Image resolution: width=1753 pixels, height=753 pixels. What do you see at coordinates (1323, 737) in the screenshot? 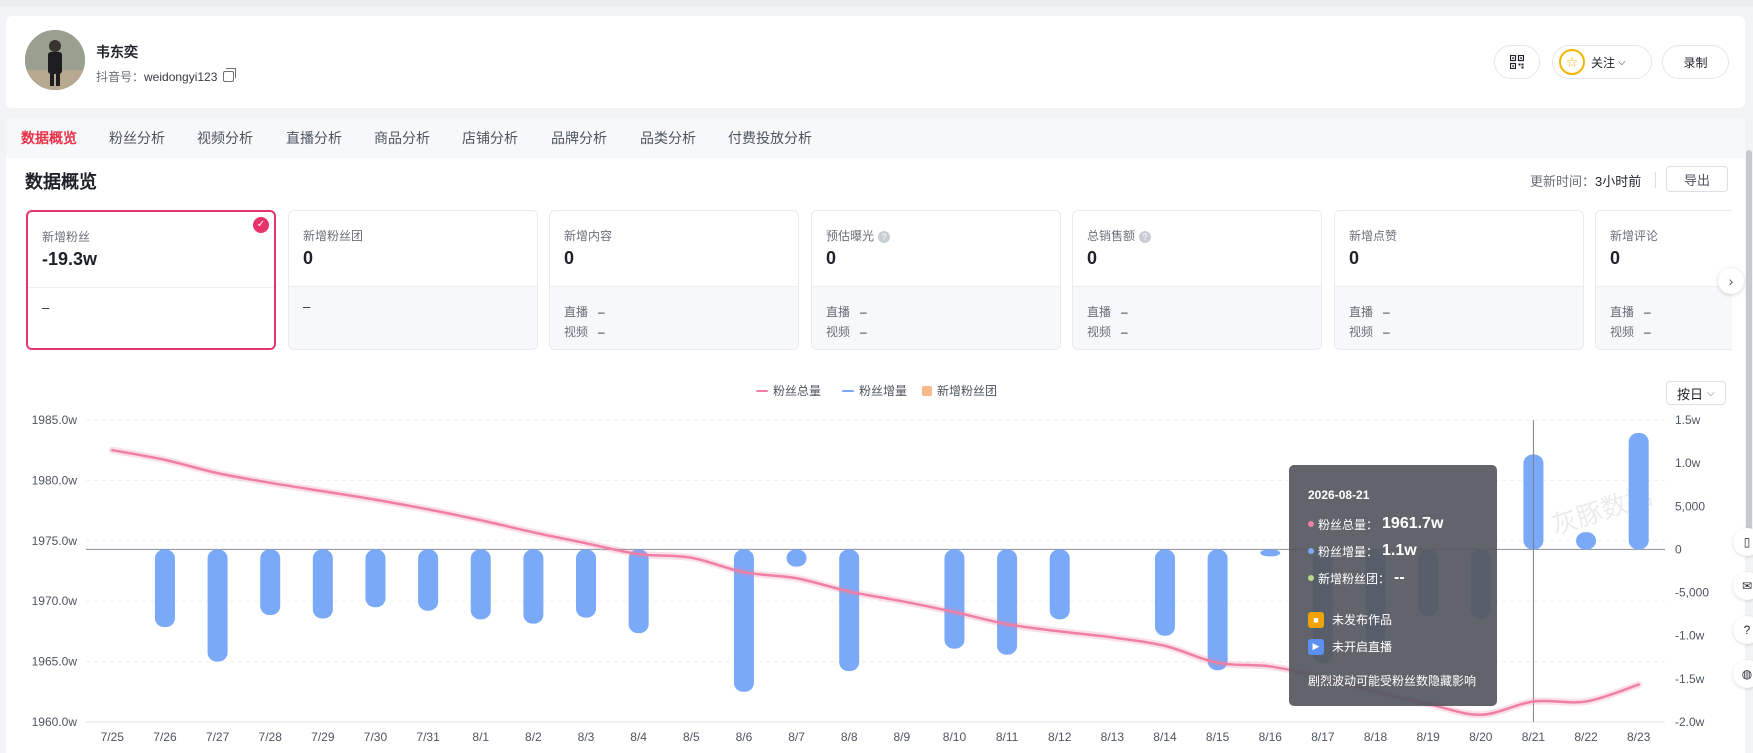
I see `x-tick-label: 8/17` at bounding box center [1323, 737].